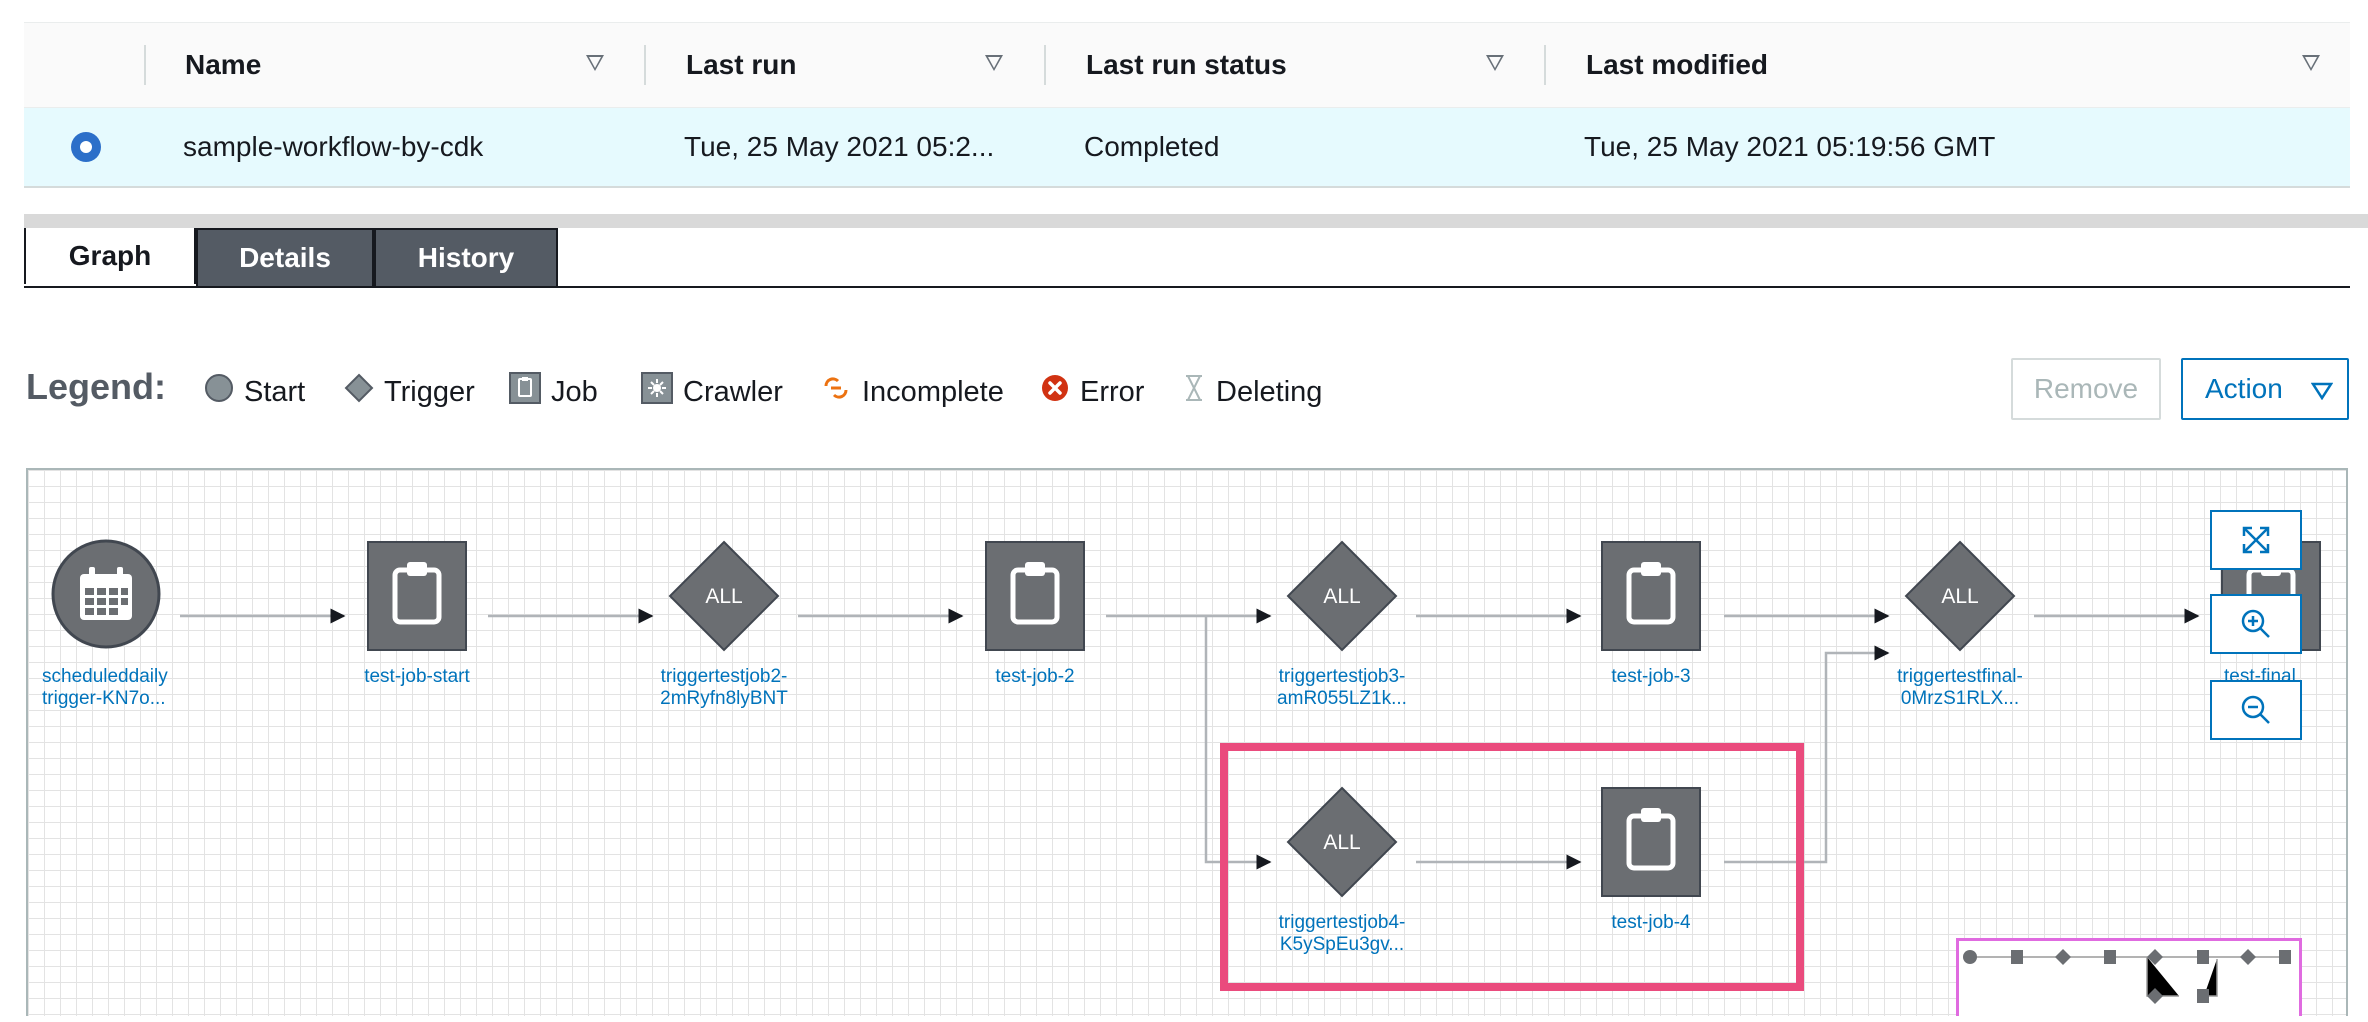  What do you see at coordinates (741, 65) in the screenshot?
I see `column-header-last-run: Last run` at bounding box center [741, 65].